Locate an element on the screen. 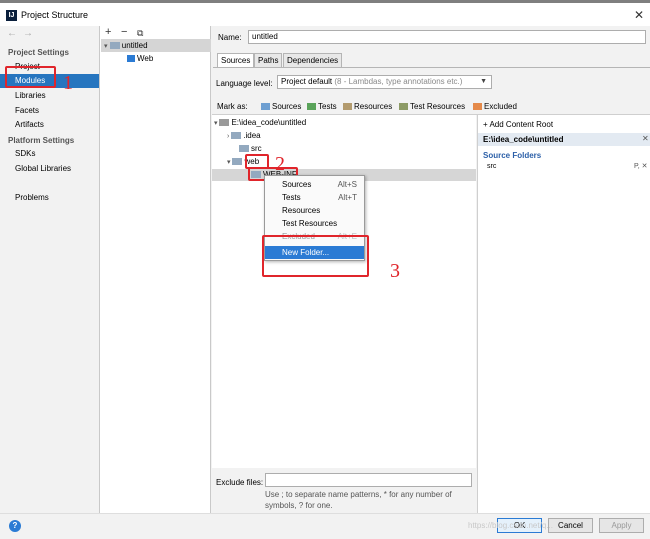 Image resolution: width=650 pixels, height=539 pixels. sidebar-item-libraries: Libraries is located at coordinates (49, 96).